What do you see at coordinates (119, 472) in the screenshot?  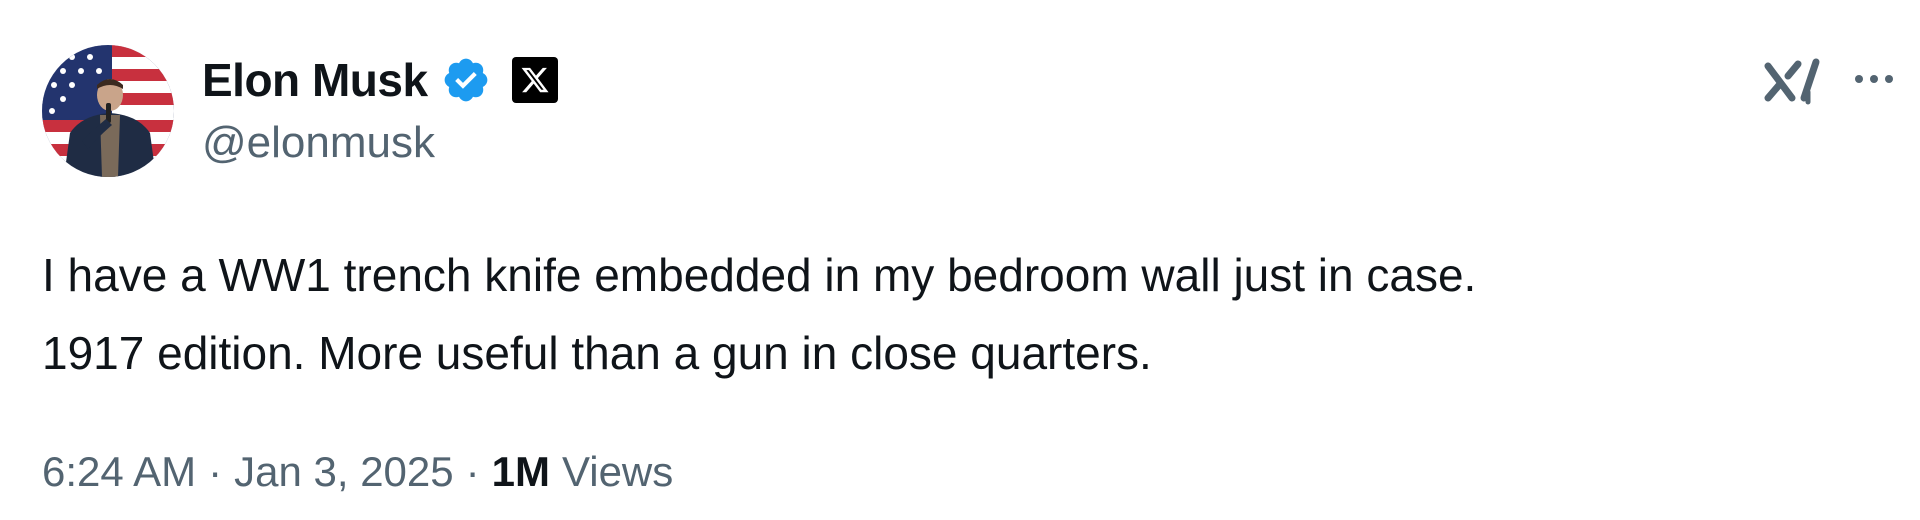 I see `tweet-time: 6:24 AM` at bounding box center [119, 472].